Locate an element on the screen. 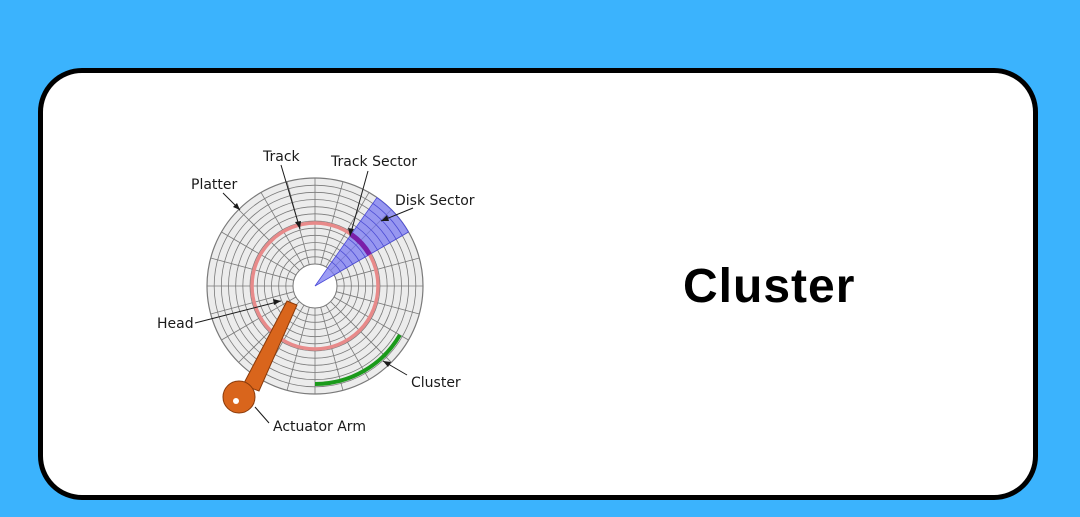 The width and height of the screenshot is (1080, 517). label-head: Head is located at coordinates (175, 324).